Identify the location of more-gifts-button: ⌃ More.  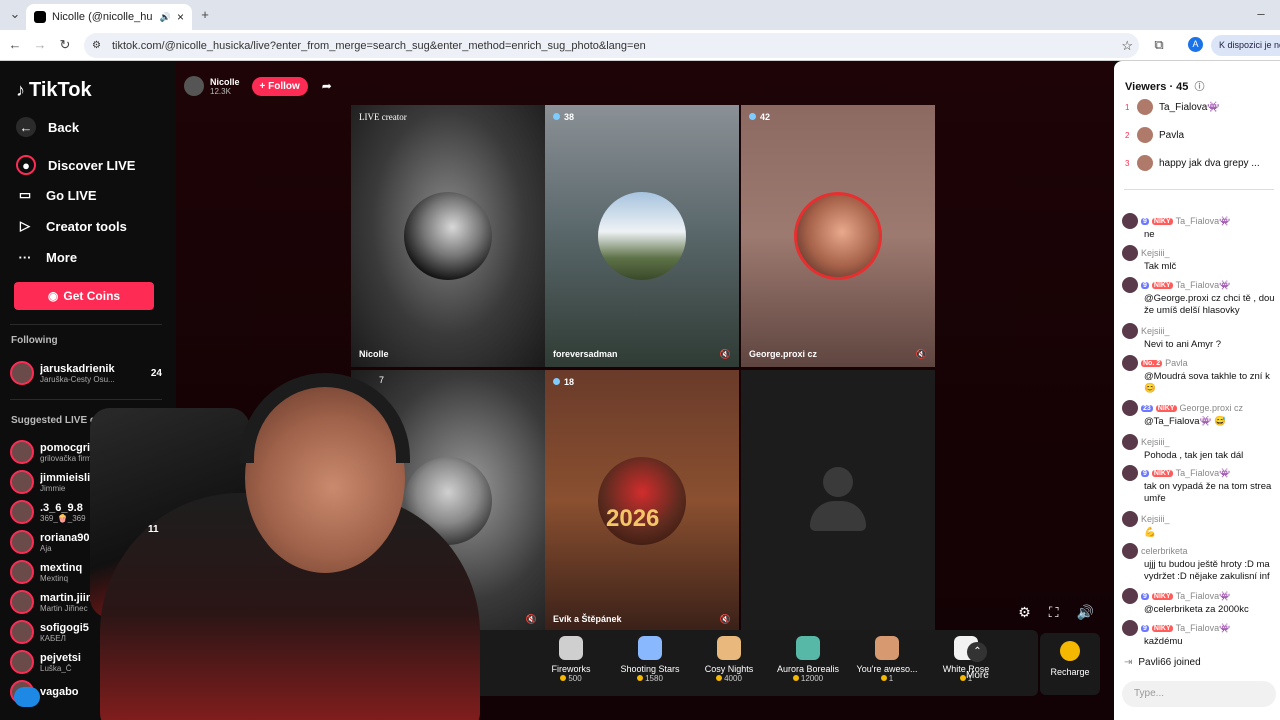
(977, 661).